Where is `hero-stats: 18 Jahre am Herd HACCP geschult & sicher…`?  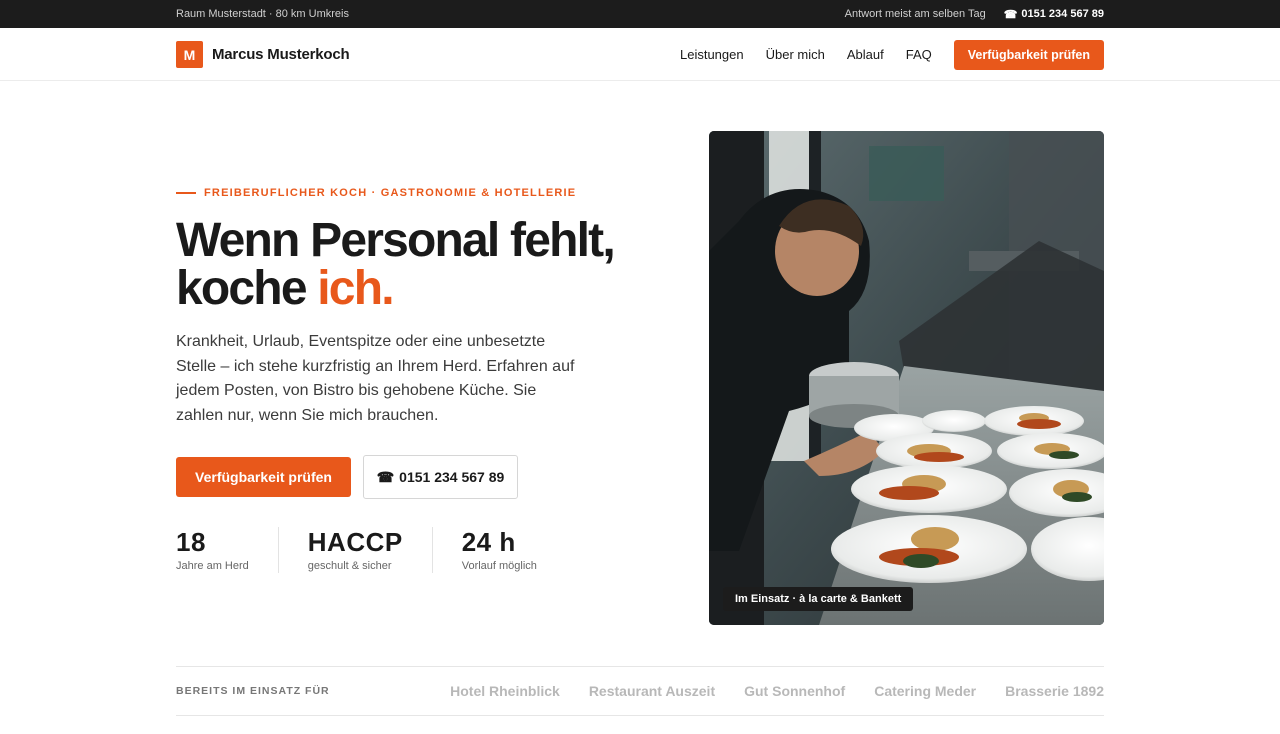
hero-stats: 18 Jahre am Herd HACCP geschult & sicher… is located at coordinates (385, 550).